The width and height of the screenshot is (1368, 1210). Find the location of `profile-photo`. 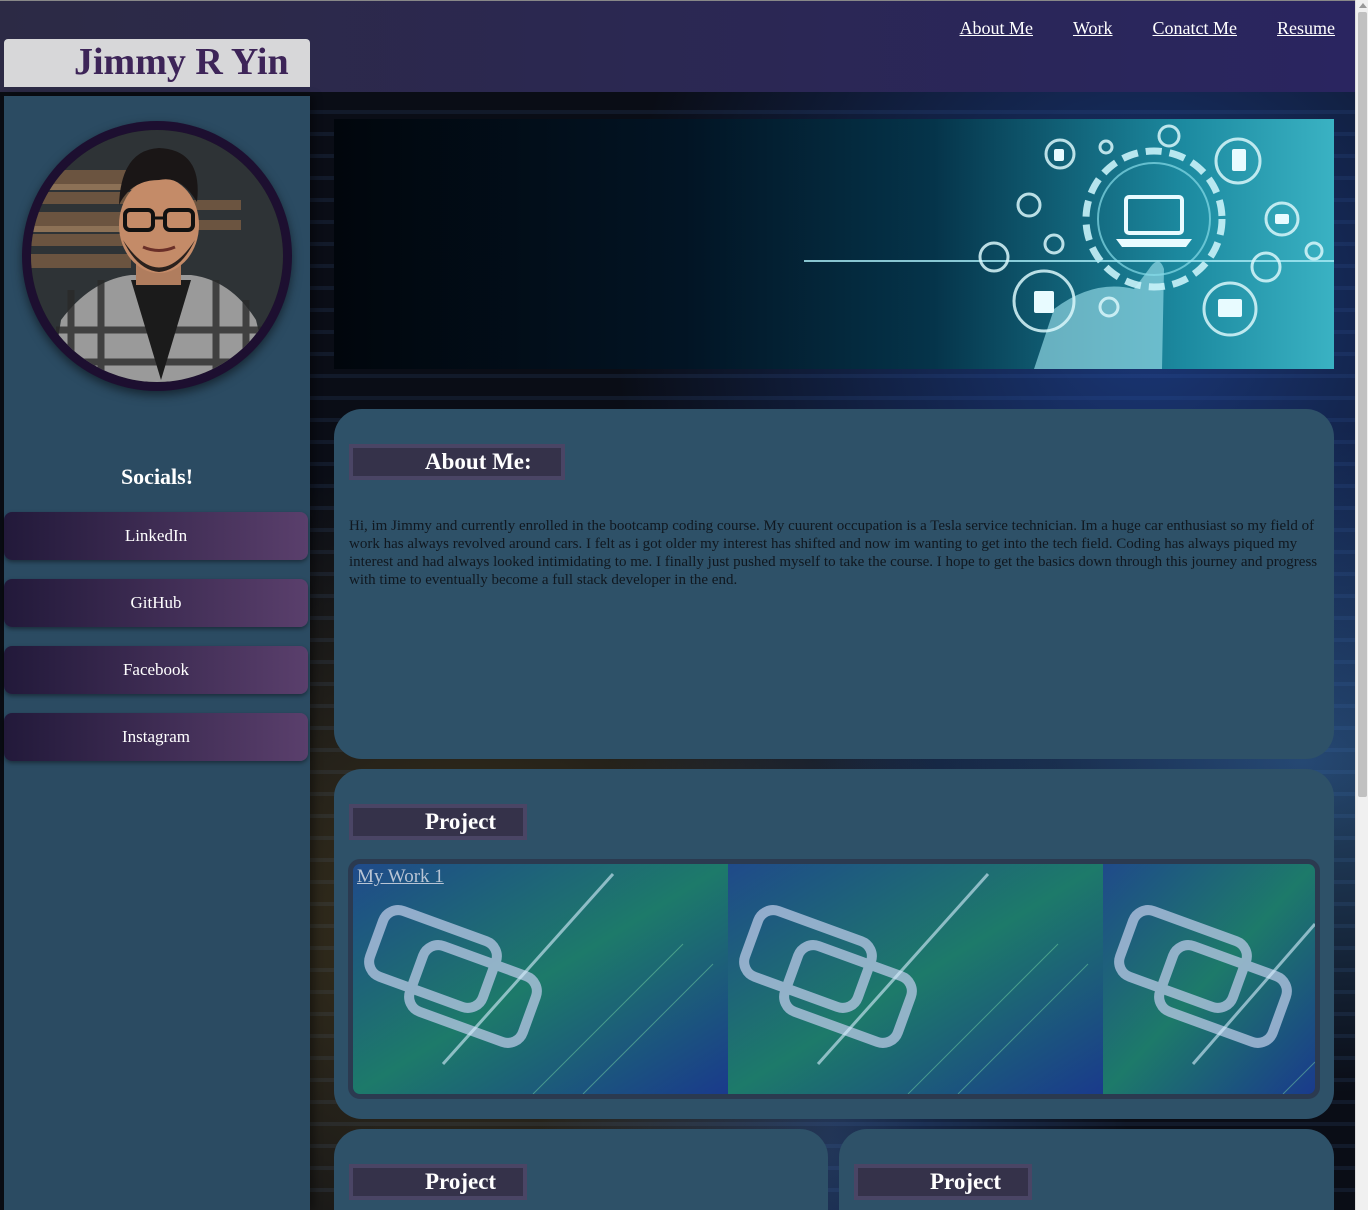

profile-photo is located at coordinates (157, 256).